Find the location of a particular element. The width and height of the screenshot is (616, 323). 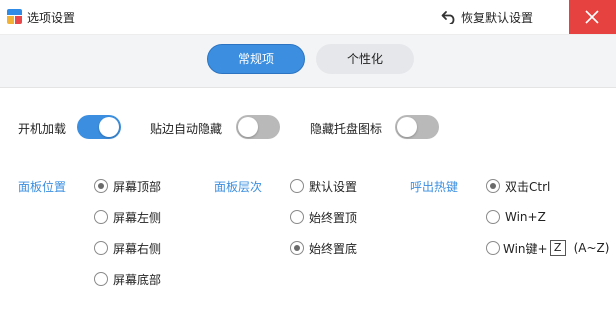

close-button is located at coordinates (592, 17).